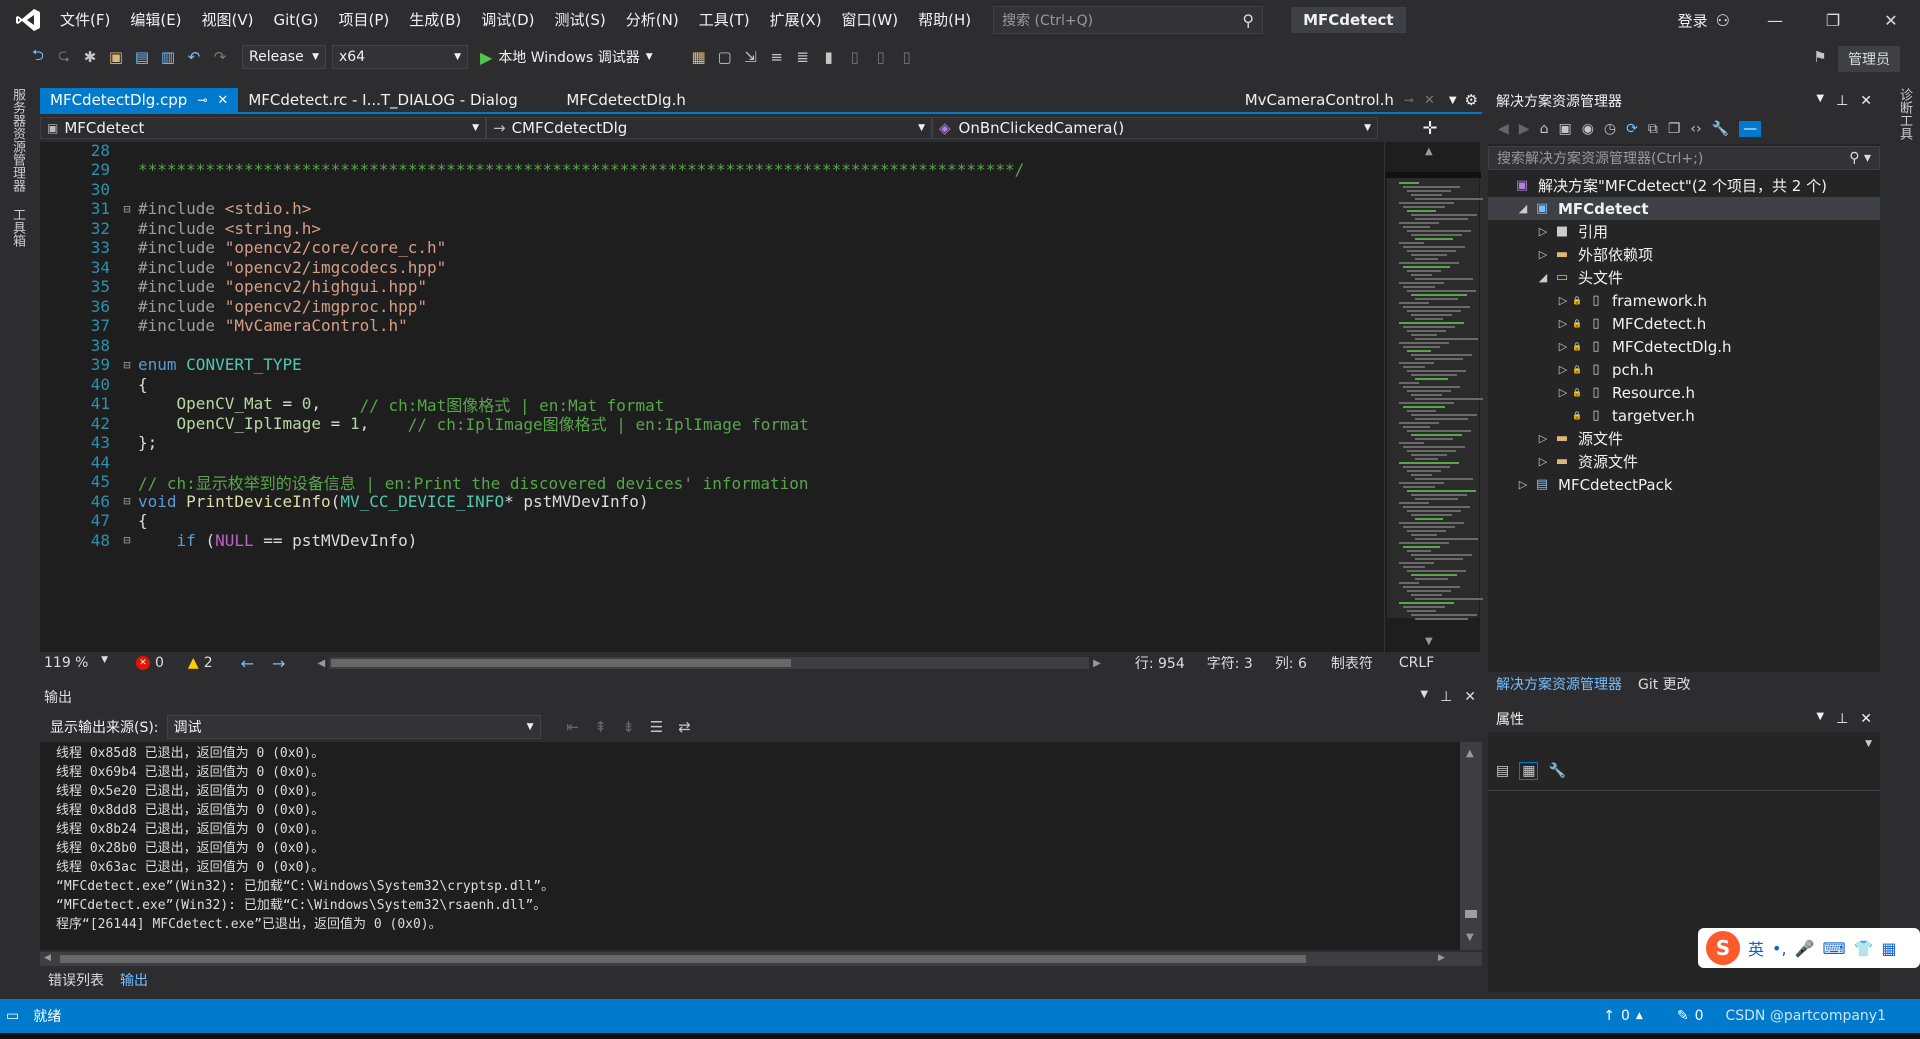  Describe the element at coordinates (1775, 20) in the screenshot. I see `minimize-button: —` at that location.